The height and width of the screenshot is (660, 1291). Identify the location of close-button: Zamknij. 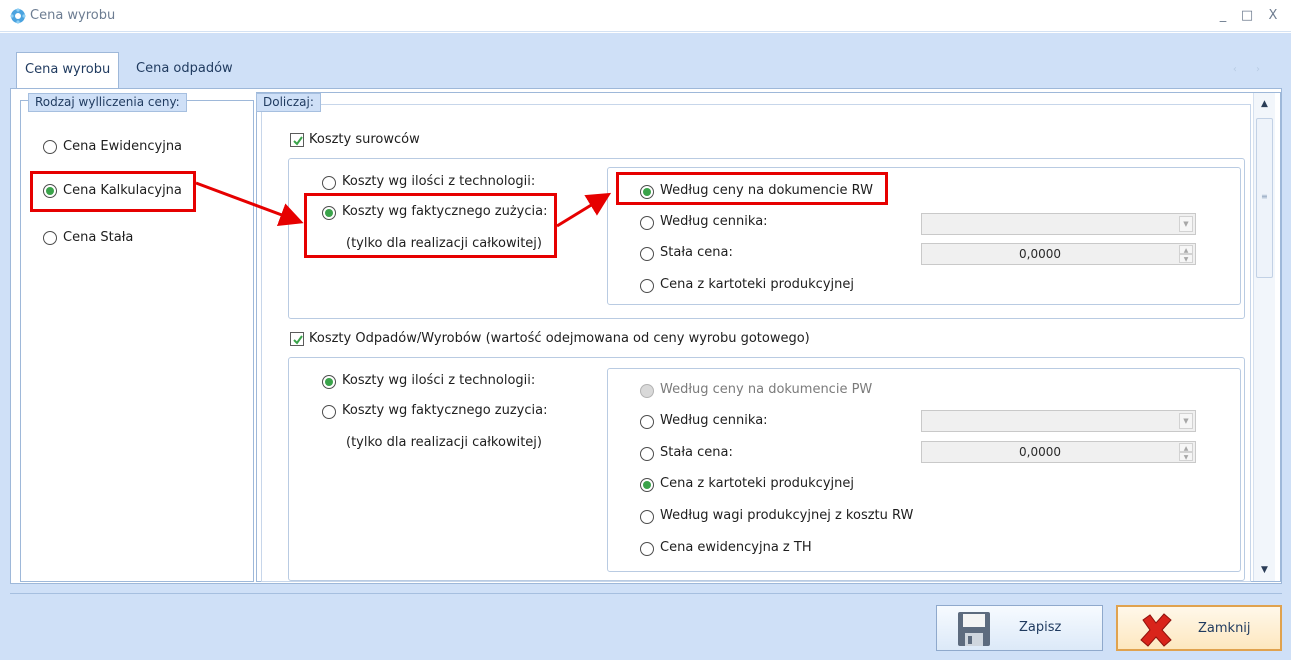
(1199, 628).